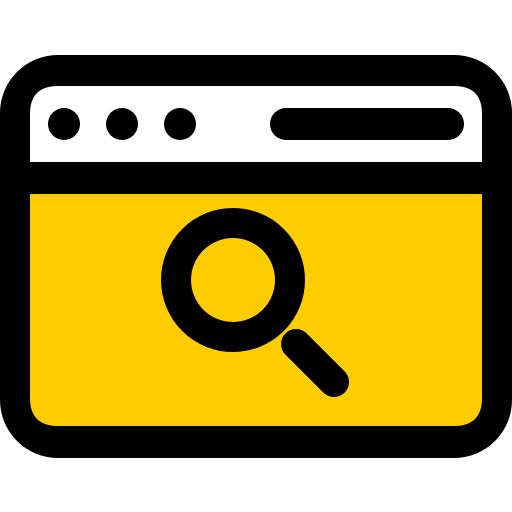 The height and width of the screenshot is (512, 512). What do you see at coordinates (233, 280) in the screenshot?
I see `magnifier-lens` at bounding box center [233, 280].